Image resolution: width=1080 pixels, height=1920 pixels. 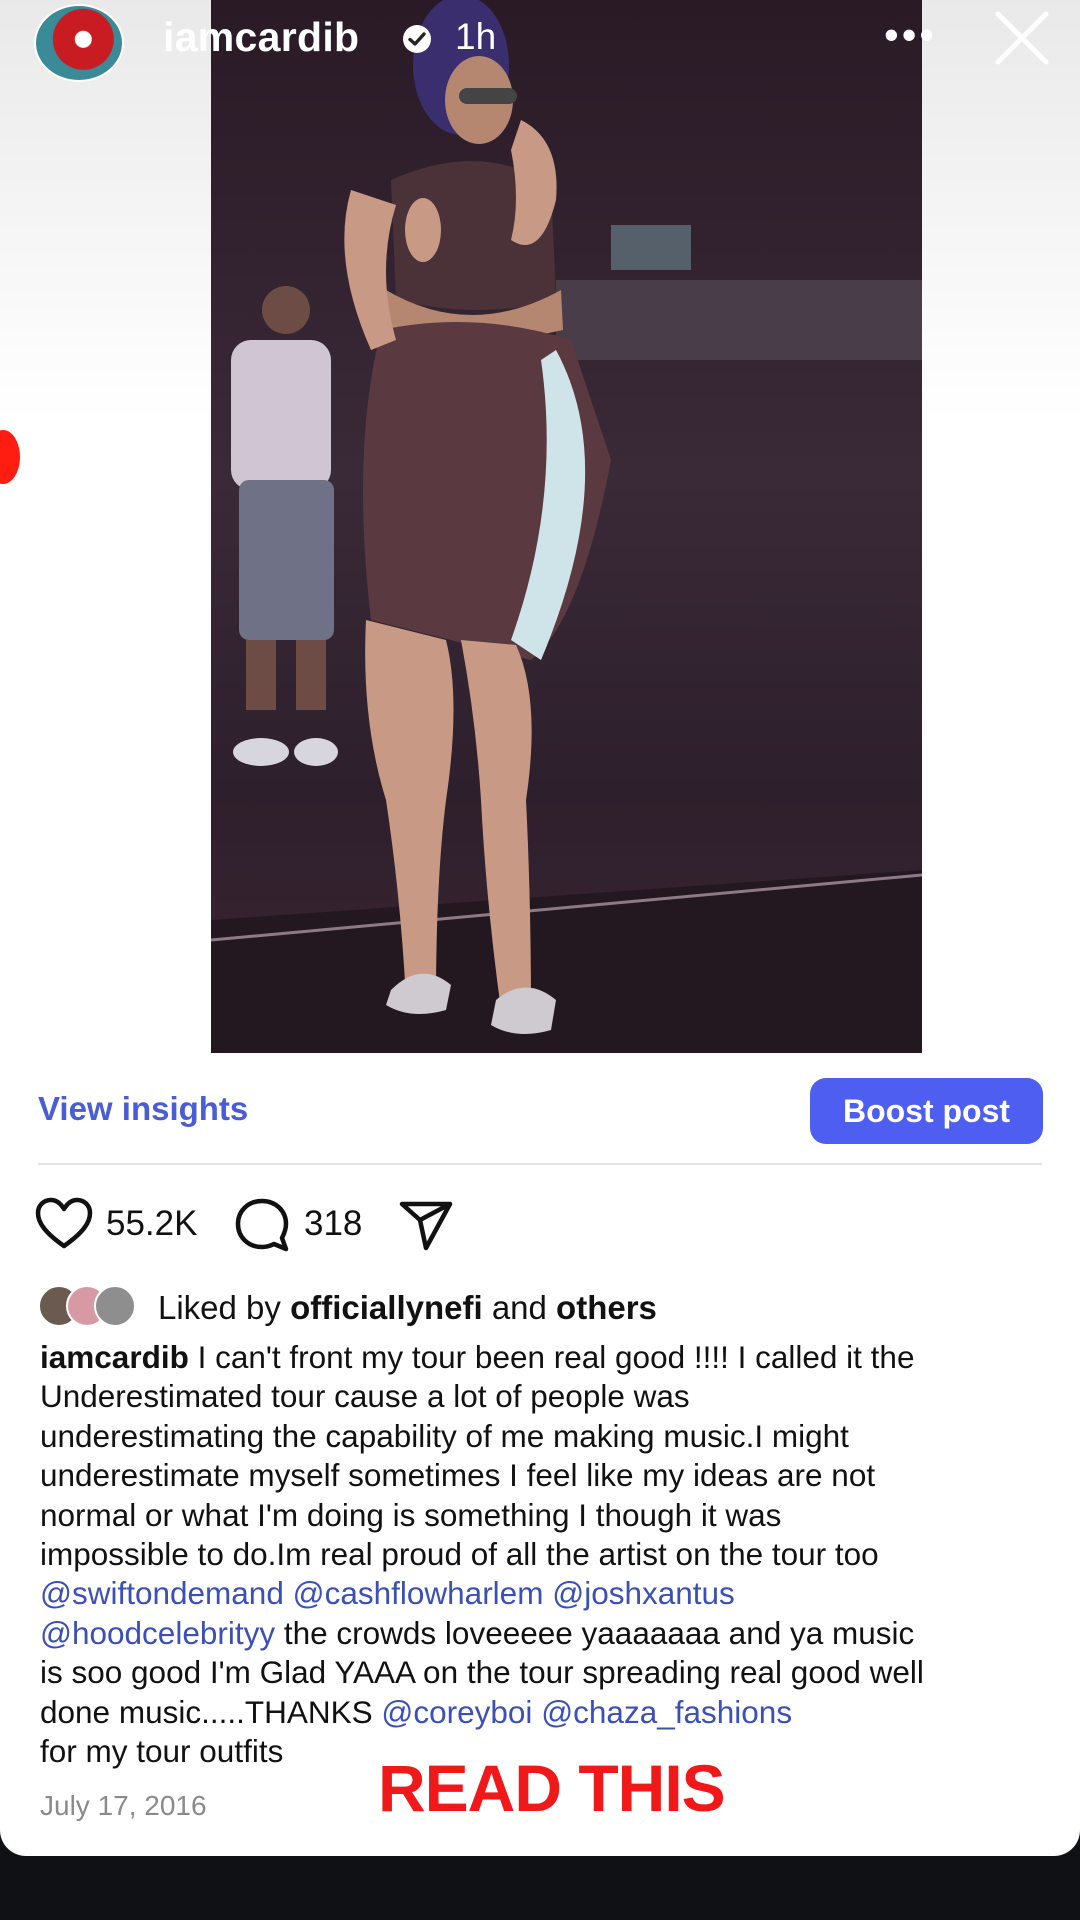 What do you see at coordinates (64, 1226) in the screenshot?
I see `heart-icon` at bounding box center [64, 1226].